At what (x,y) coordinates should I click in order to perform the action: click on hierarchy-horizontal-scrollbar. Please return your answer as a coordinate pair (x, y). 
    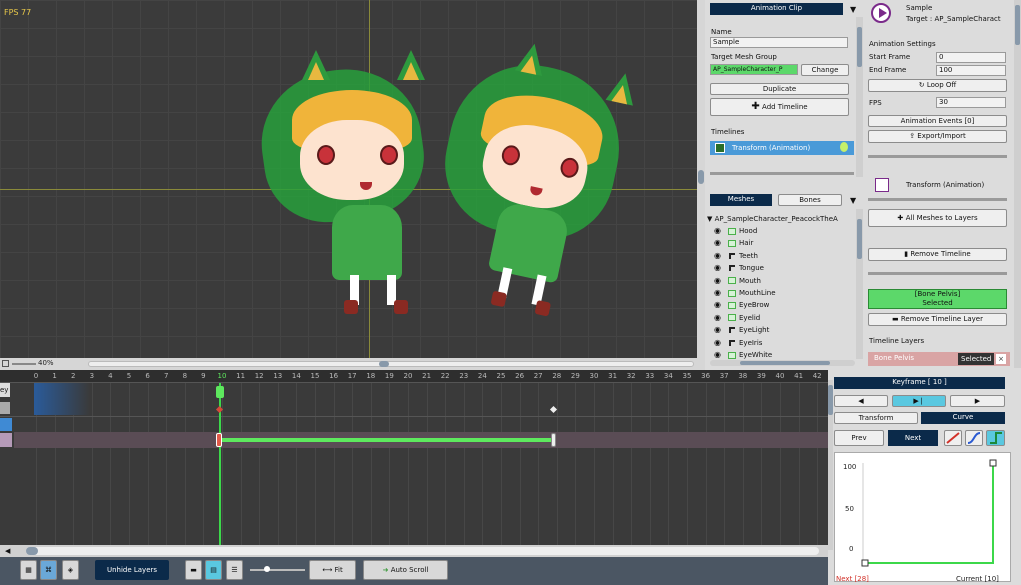
    Looking at the image, I should click on (782, 363).